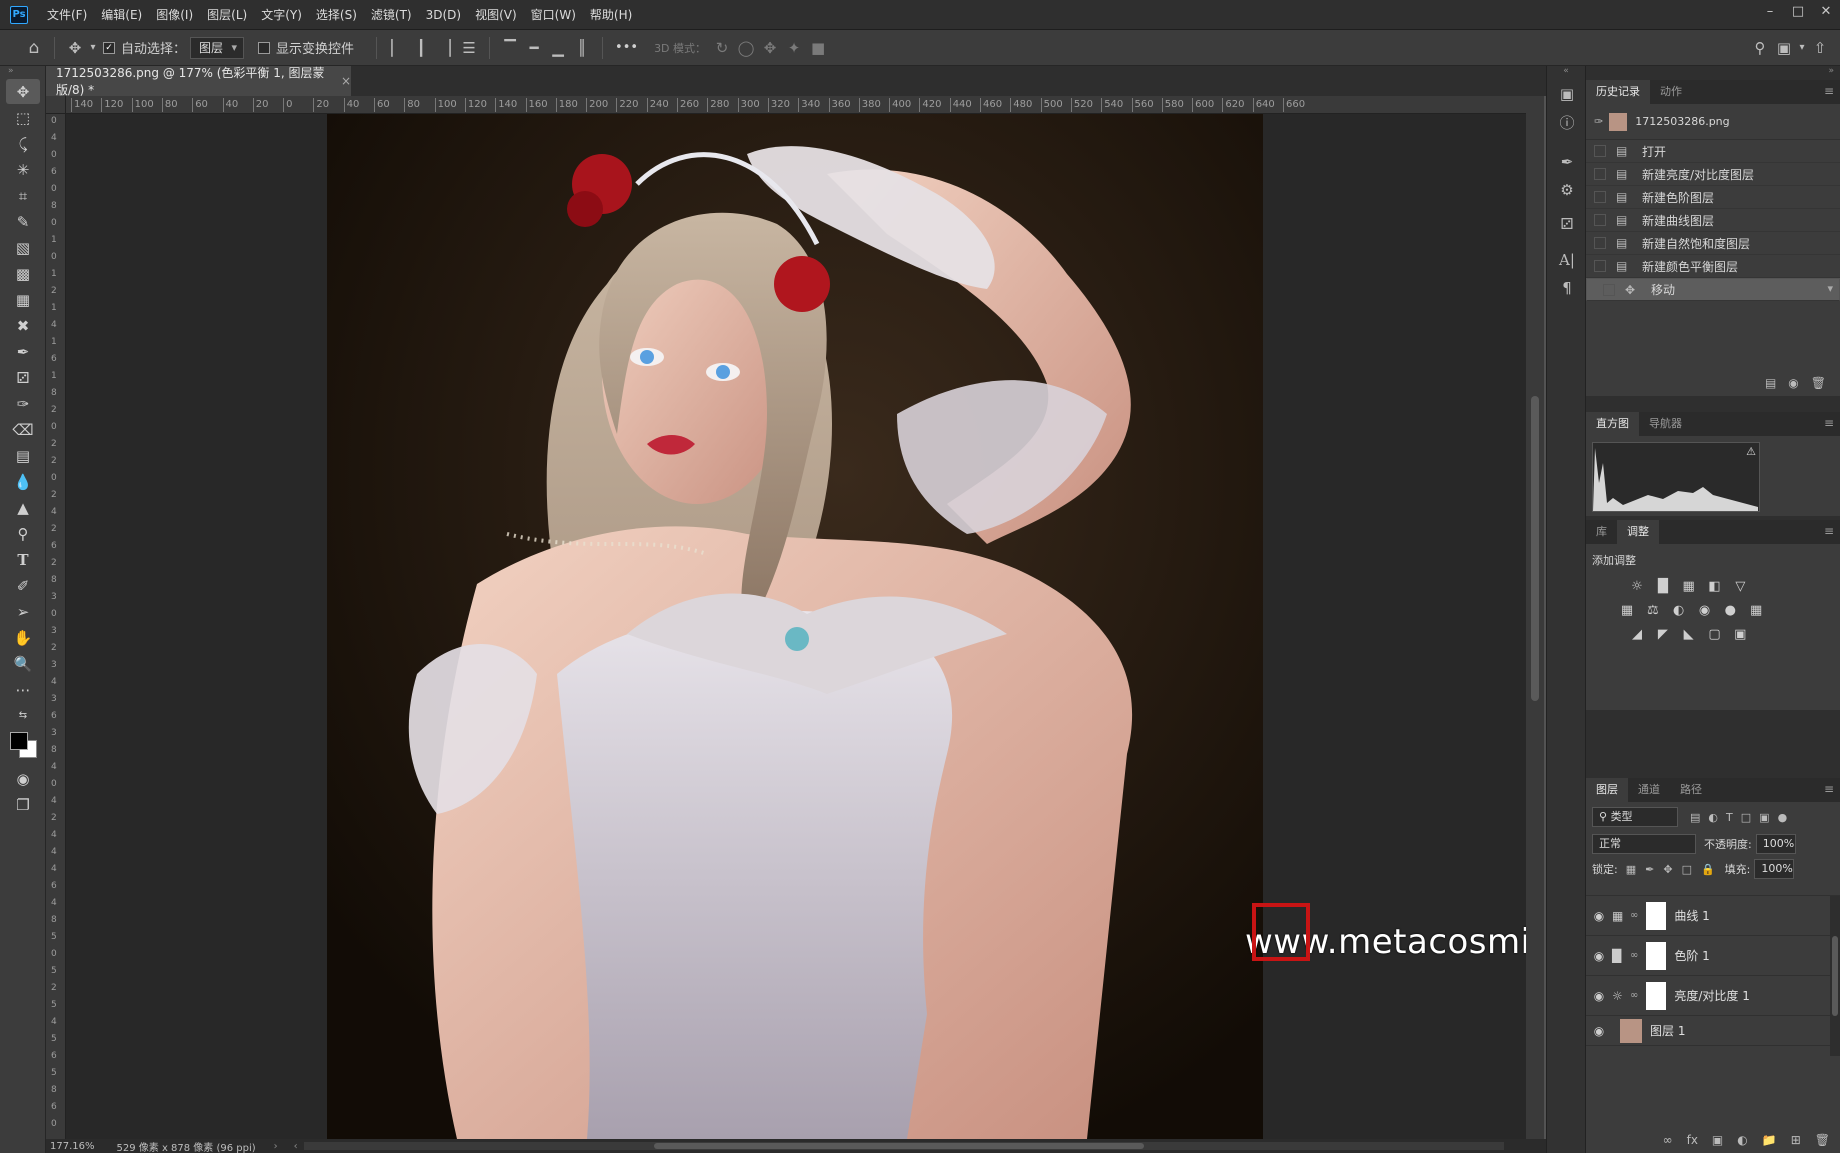 The height and width of the screenshot is (1153, 1840). I want to click on lock-position-icon: ✥, so click(1667, 869).